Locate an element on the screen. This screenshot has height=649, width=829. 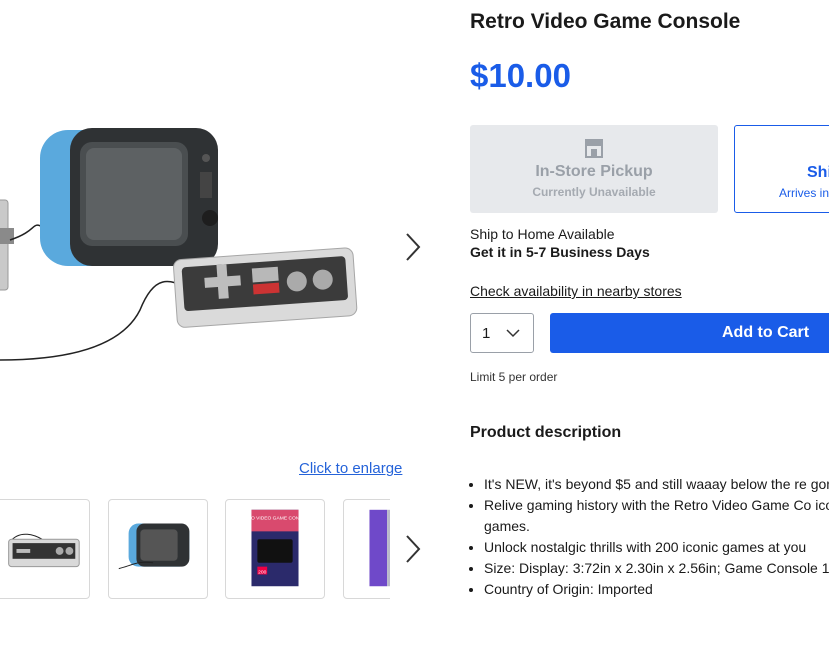
availability-text: Ship to Home Available is located at coordinates (542, 234).